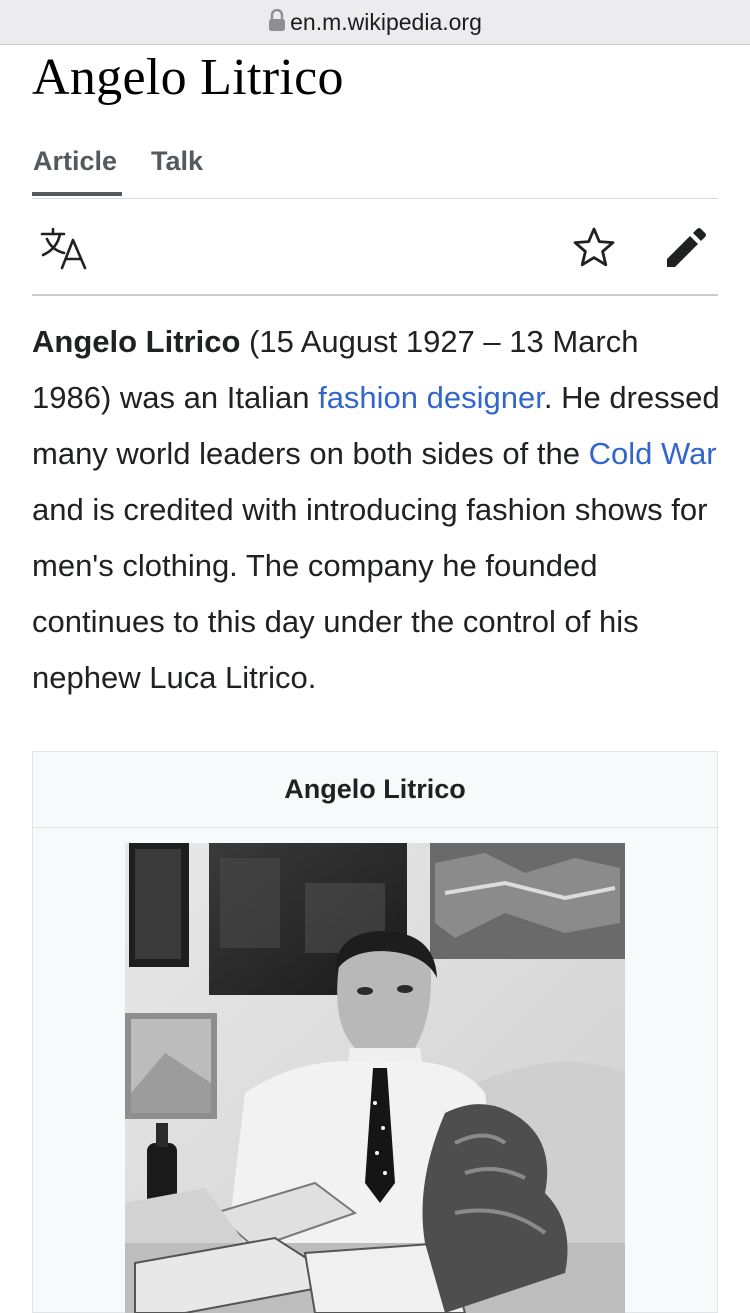  Describe the element at coordinates (77, 194) in the screenshot. I see `active-tab-indicator` at that location.